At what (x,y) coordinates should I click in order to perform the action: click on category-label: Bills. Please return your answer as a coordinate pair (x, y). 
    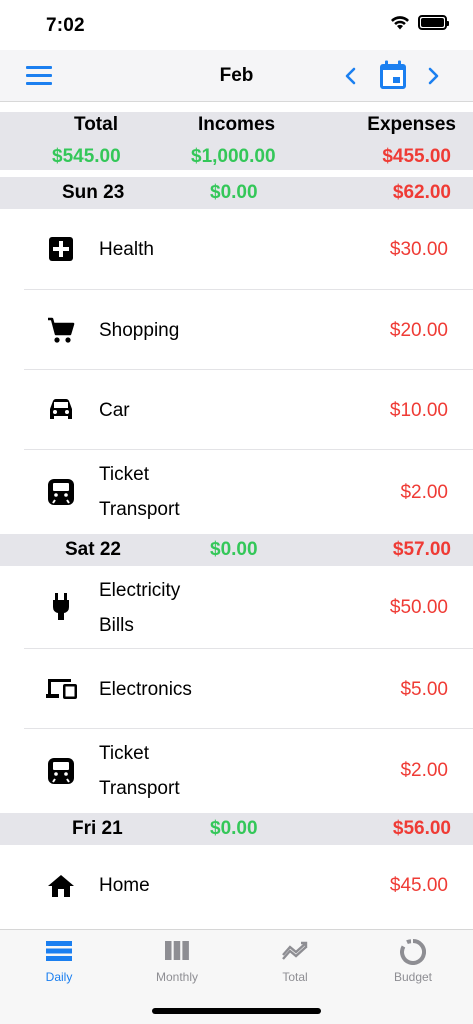
    Looking at the image, I should click on (116, 625).